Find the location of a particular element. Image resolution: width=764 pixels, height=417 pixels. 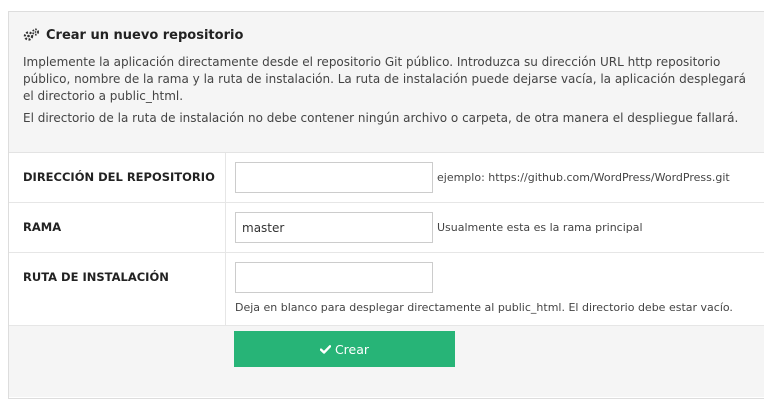

panel-title-row: Crear un nuevo repositorio is located at coordinates (388, 35).